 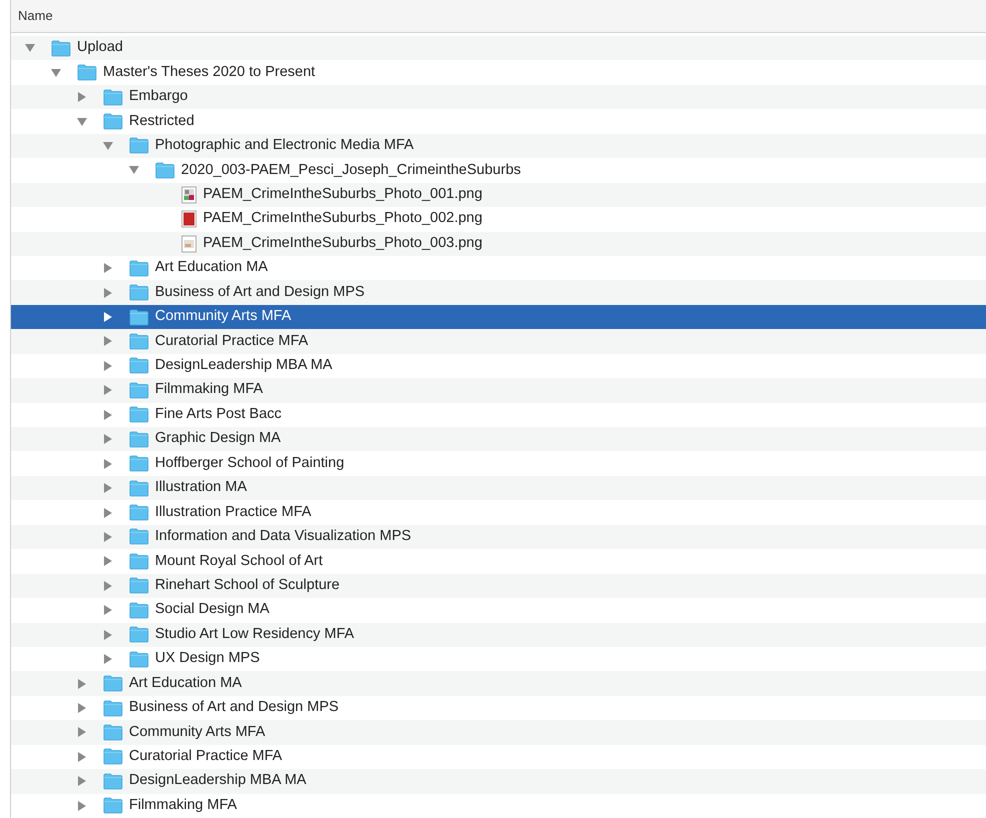 What do you see at coordinates (498, 537) in the screenshot?
I see `tree-row: Information and Data Visualization MPS` at bounding box center [498, 537].